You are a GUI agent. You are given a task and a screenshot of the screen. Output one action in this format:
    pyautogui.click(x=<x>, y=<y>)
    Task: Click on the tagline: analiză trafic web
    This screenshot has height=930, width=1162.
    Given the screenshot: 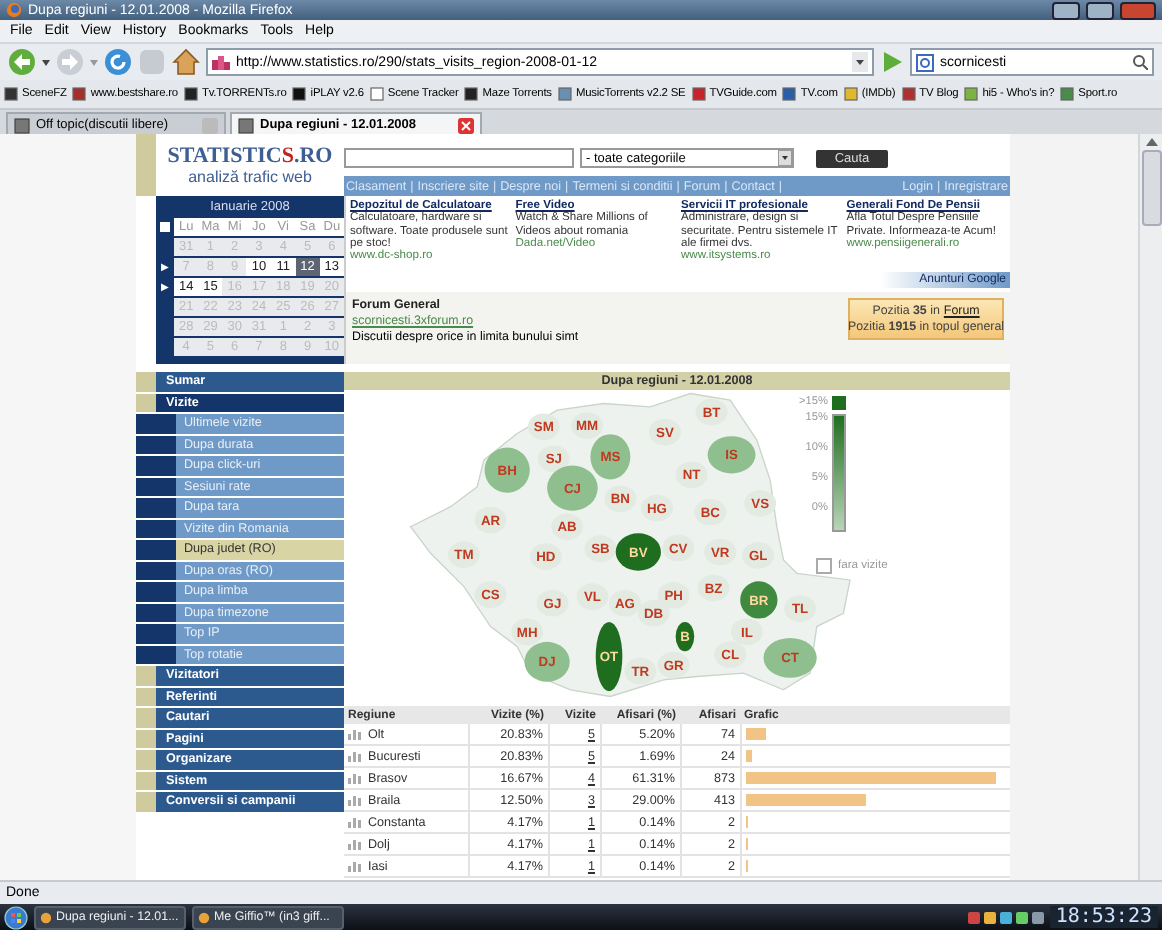 What is the action you would take?
    pyautogui.click(x=250, y=177)
    